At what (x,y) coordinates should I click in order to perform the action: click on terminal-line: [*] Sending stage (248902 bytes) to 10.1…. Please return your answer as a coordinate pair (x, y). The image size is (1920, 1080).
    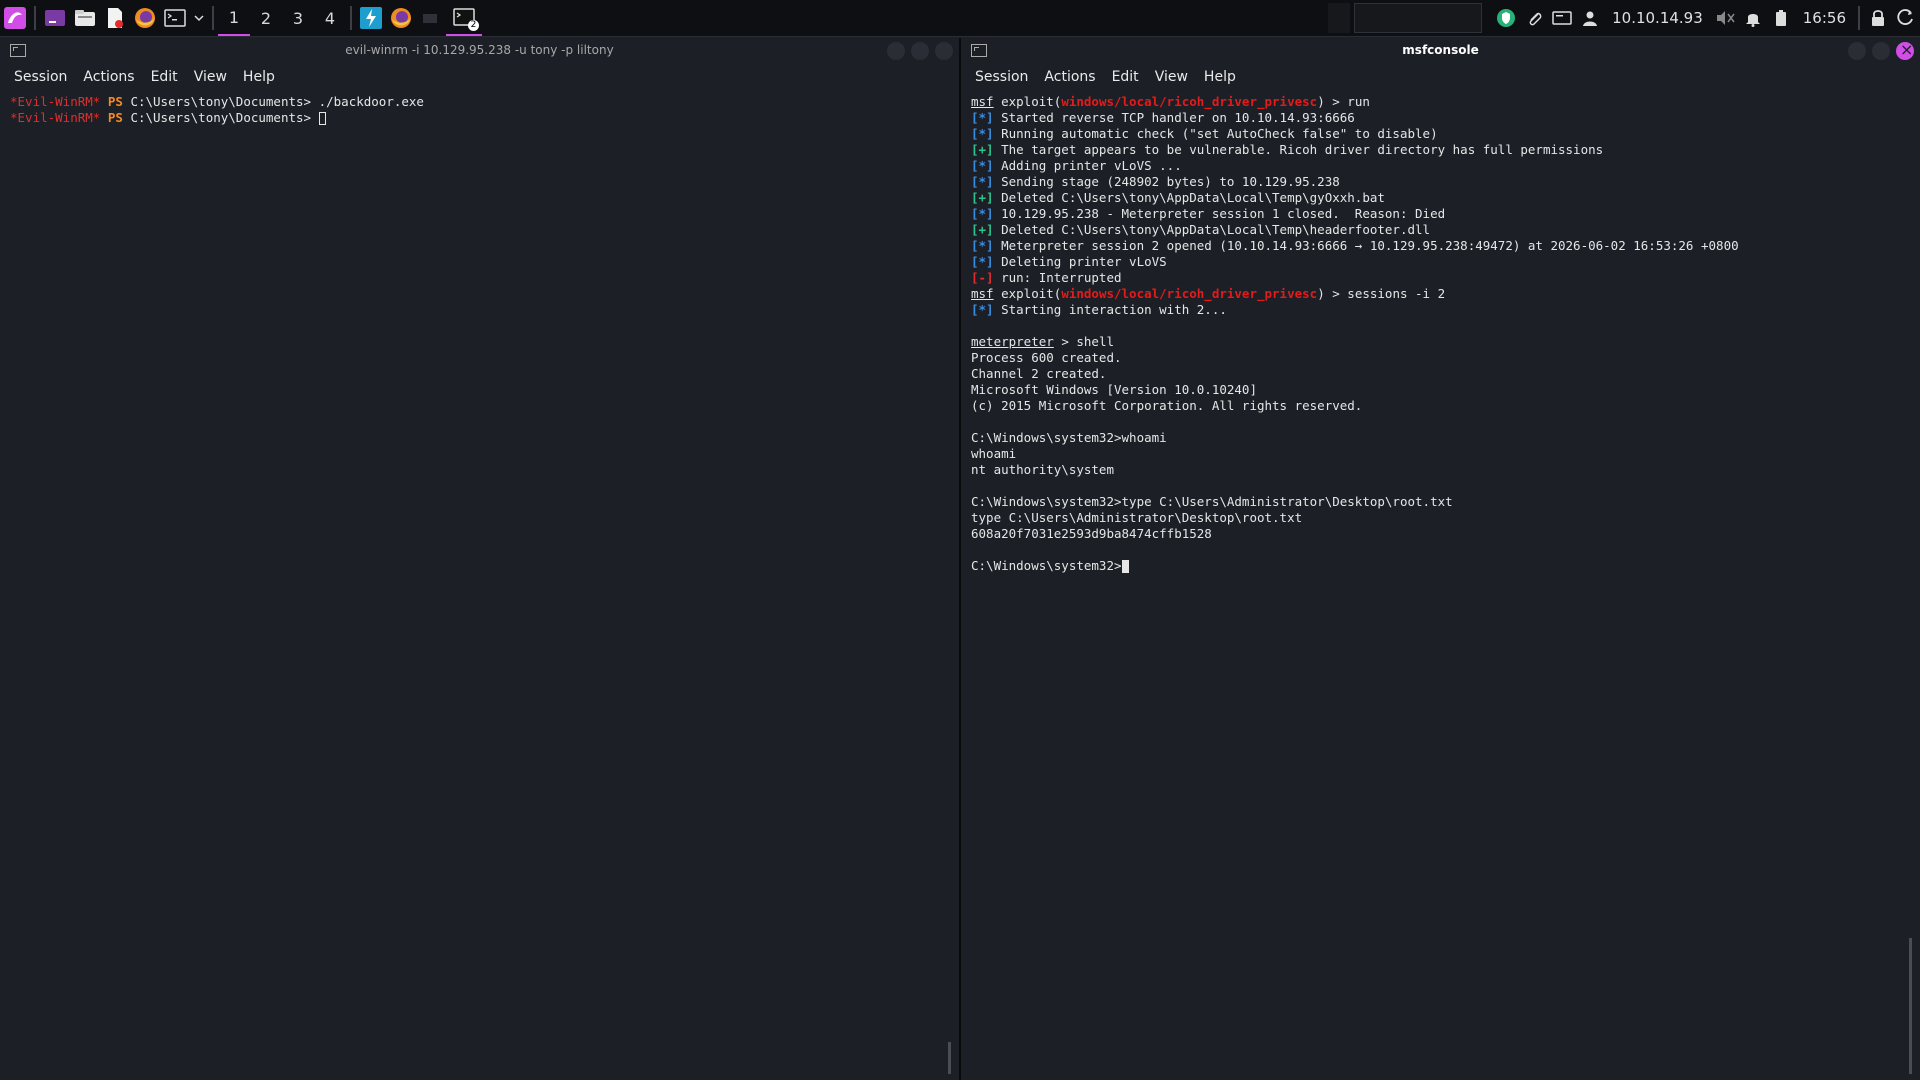
    Looking at the image, I should click on (1440, 182).